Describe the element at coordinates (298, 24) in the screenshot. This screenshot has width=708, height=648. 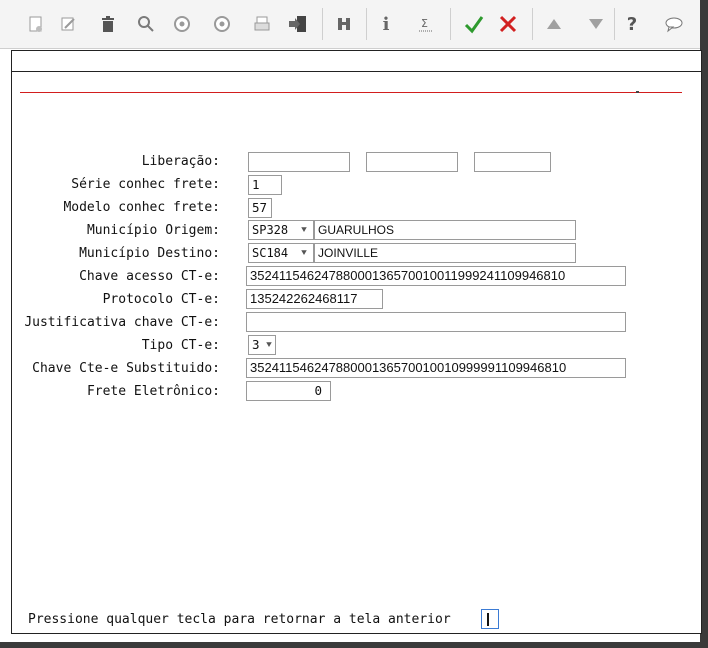
I see `exit-icon` at that location.